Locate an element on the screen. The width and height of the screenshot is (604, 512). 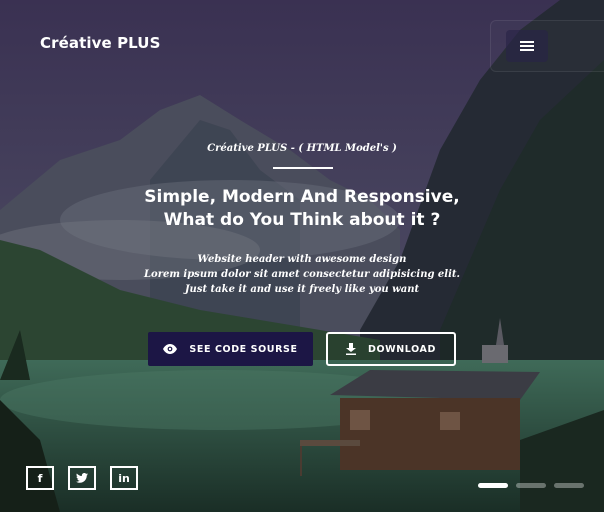
facebook-button: f is located at coordinates (40, 478).